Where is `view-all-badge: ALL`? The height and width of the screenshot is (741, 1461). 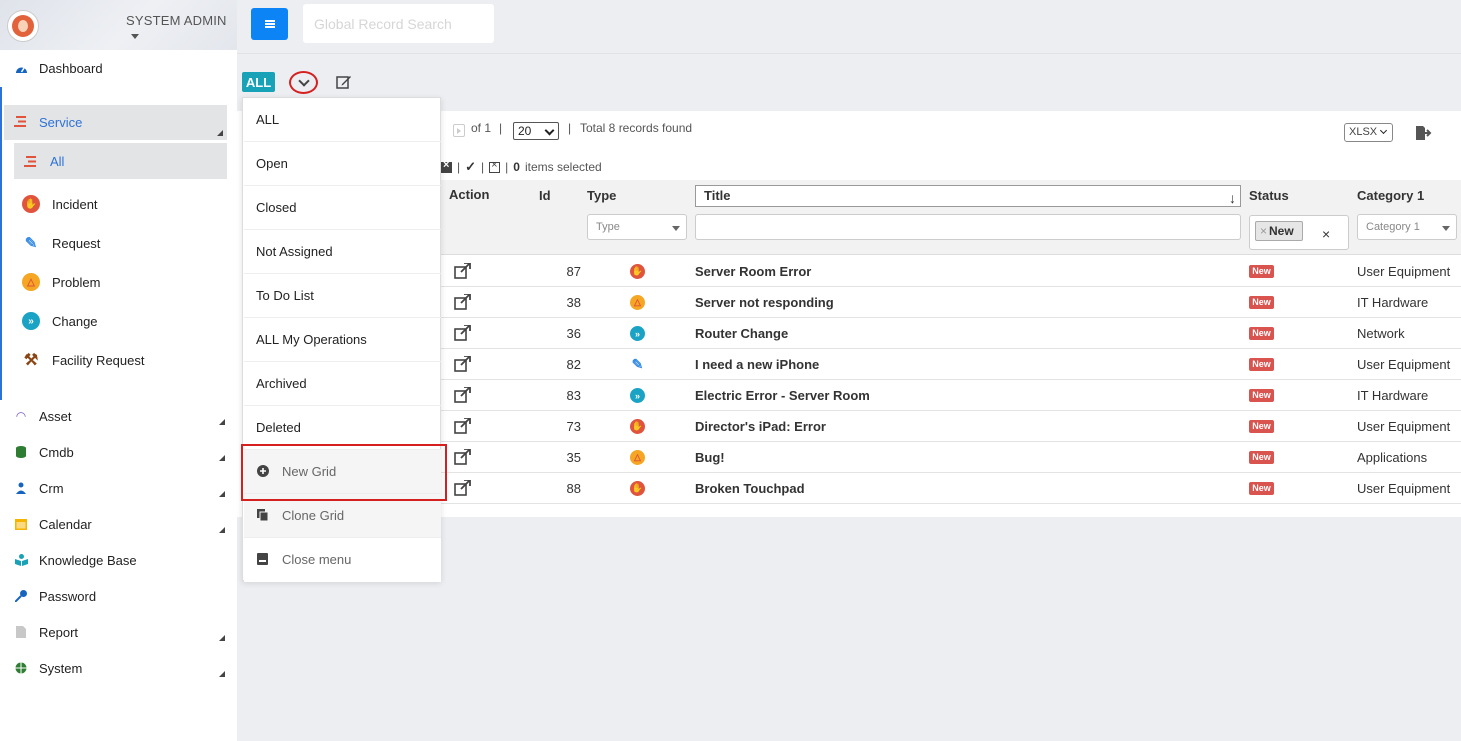
view-all-badge: ALL is located at coordinates (258, 82).